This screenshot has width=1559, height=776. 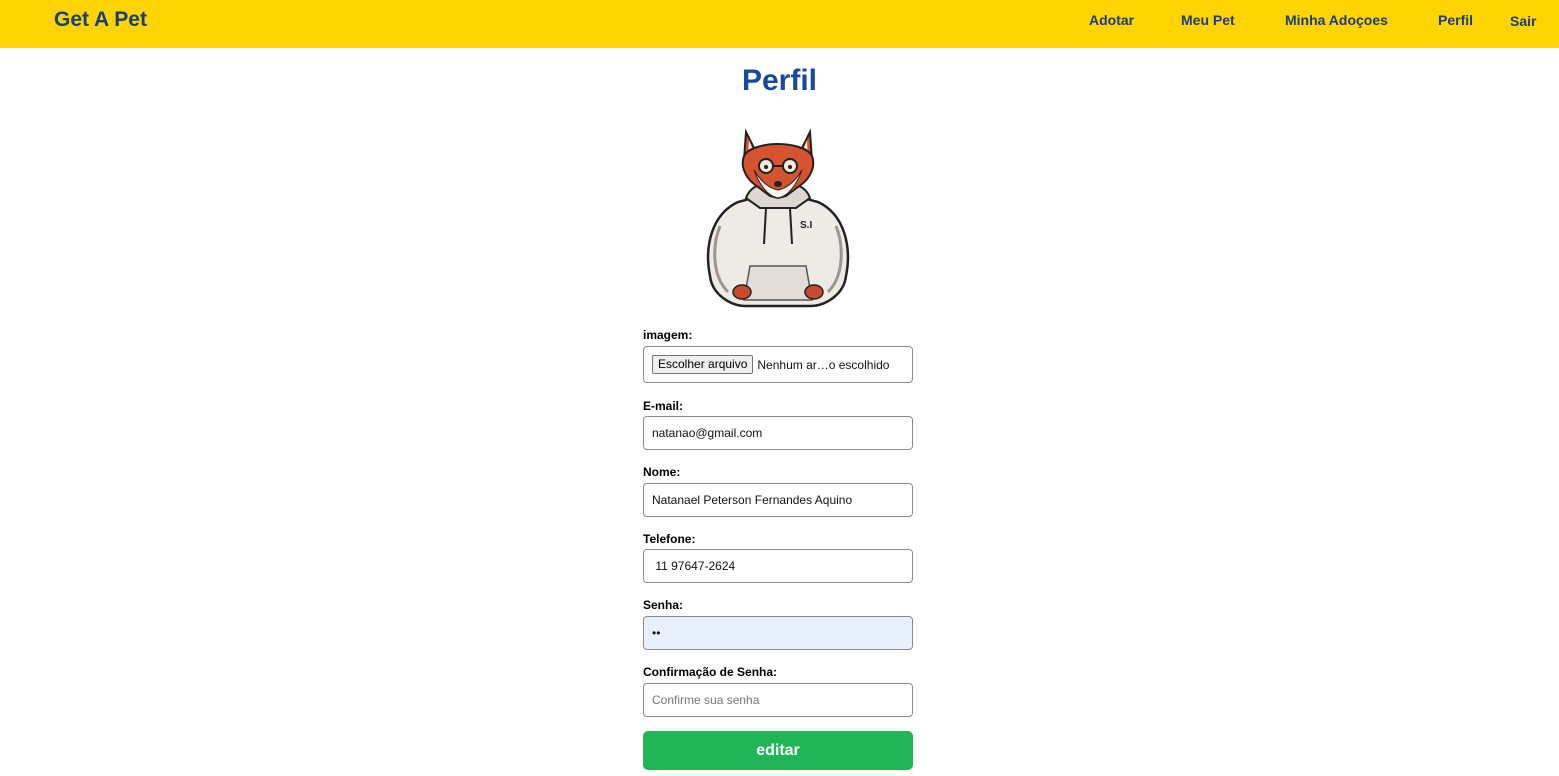 I want to click on edit-button: editar, so click(x=778, y=750).